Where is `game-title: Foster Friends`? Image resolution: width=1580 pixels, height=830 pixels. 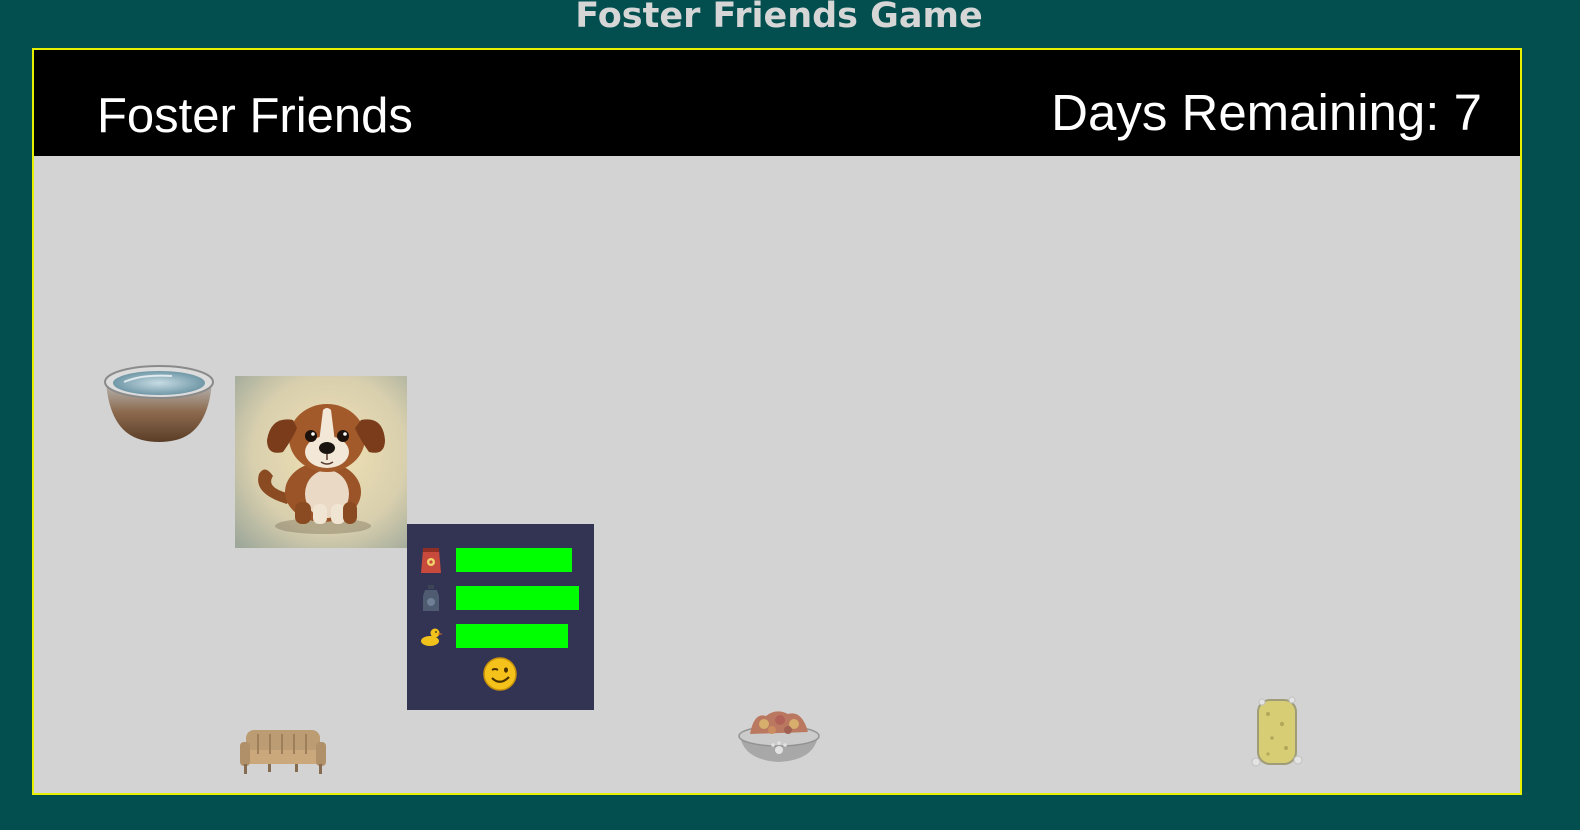 game-title: Foster Friends is located at coordinates (255, 116).